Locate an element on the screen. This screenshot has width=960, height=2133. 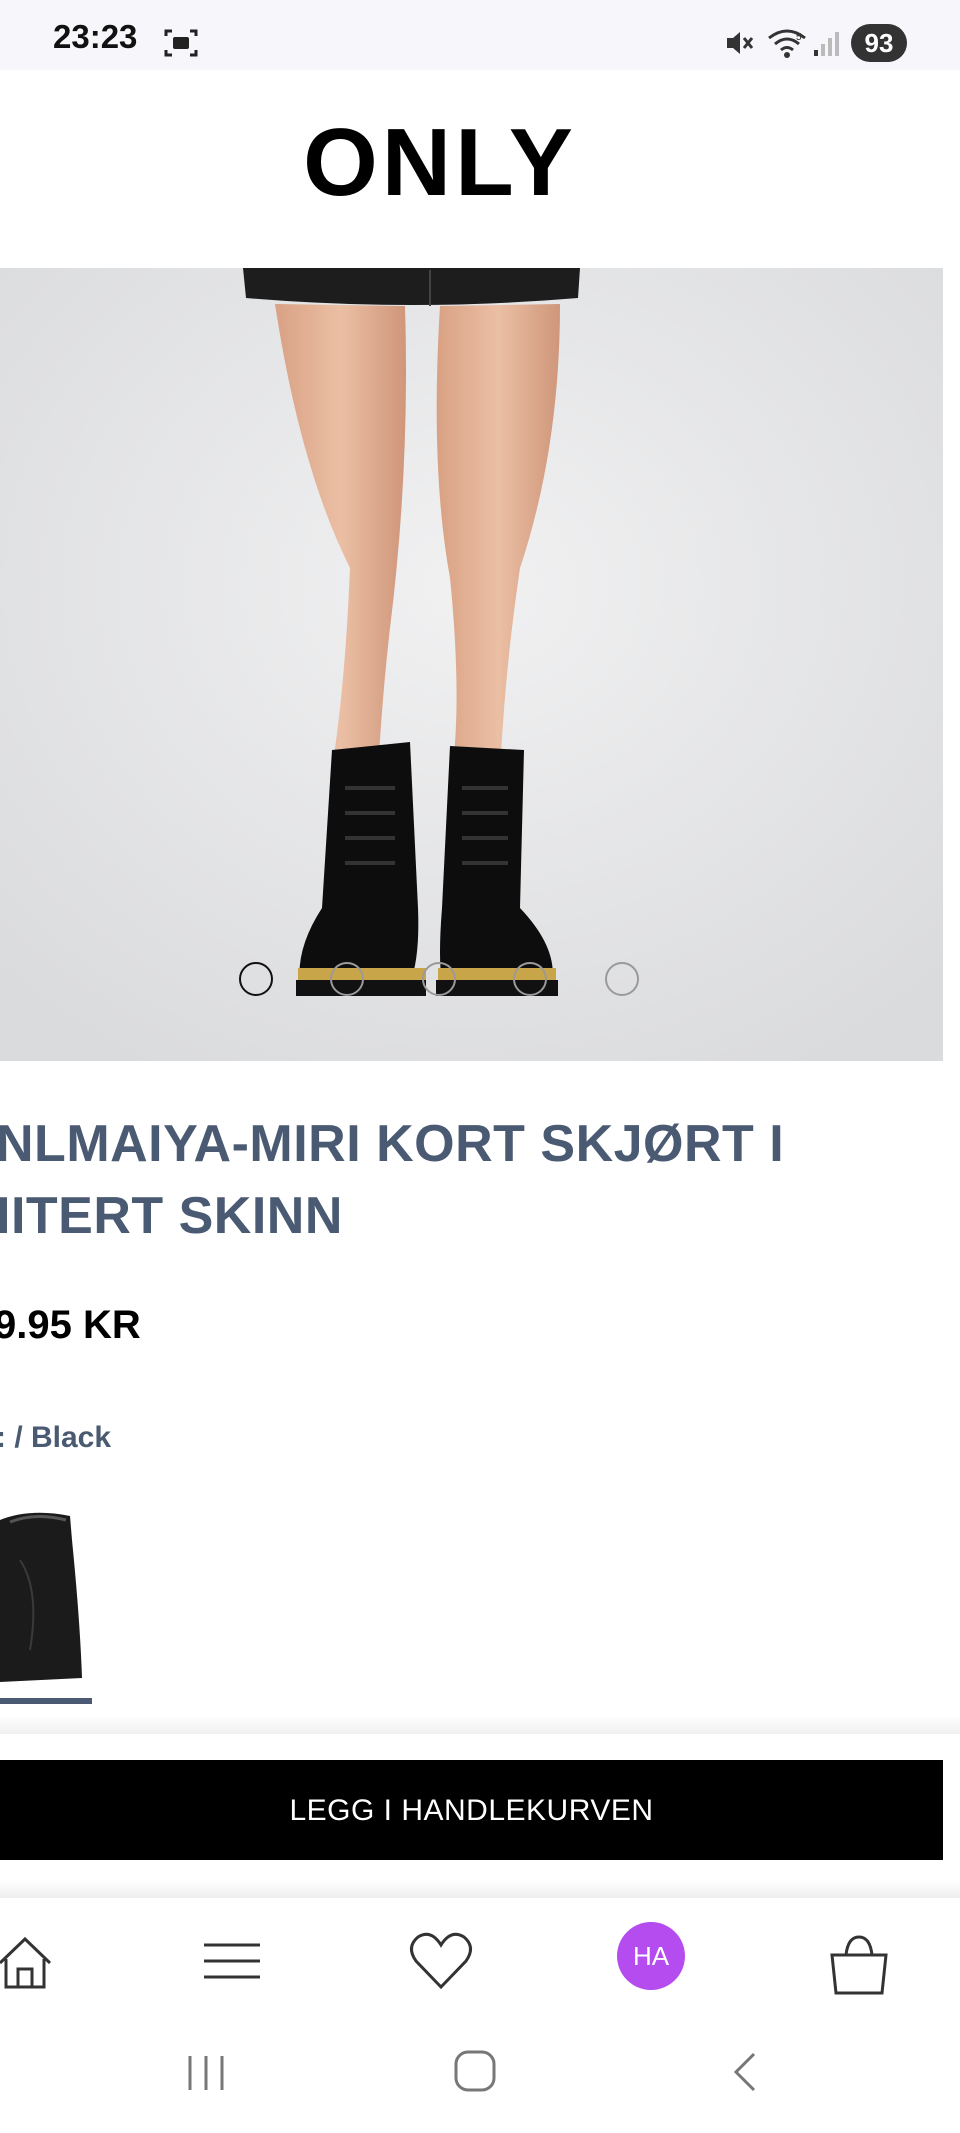
product-price: 9.95 KR is located at coordinates (70, 1325).